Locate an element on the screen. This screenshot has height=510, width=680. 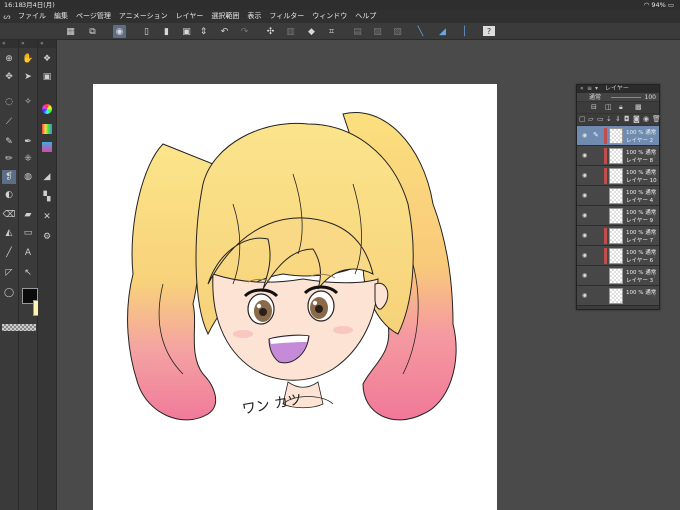
new-canvas-icon: ⧉ is located at coordinates (92, 31).